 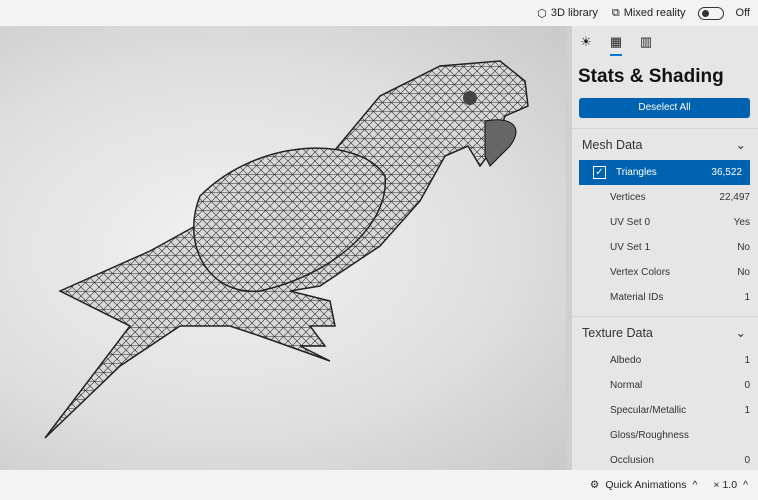 What do you see at coordinates (665, 247) in the screenshot?
I see `mesh-row: UV Set 1 No` at bounding box center [665, 247].